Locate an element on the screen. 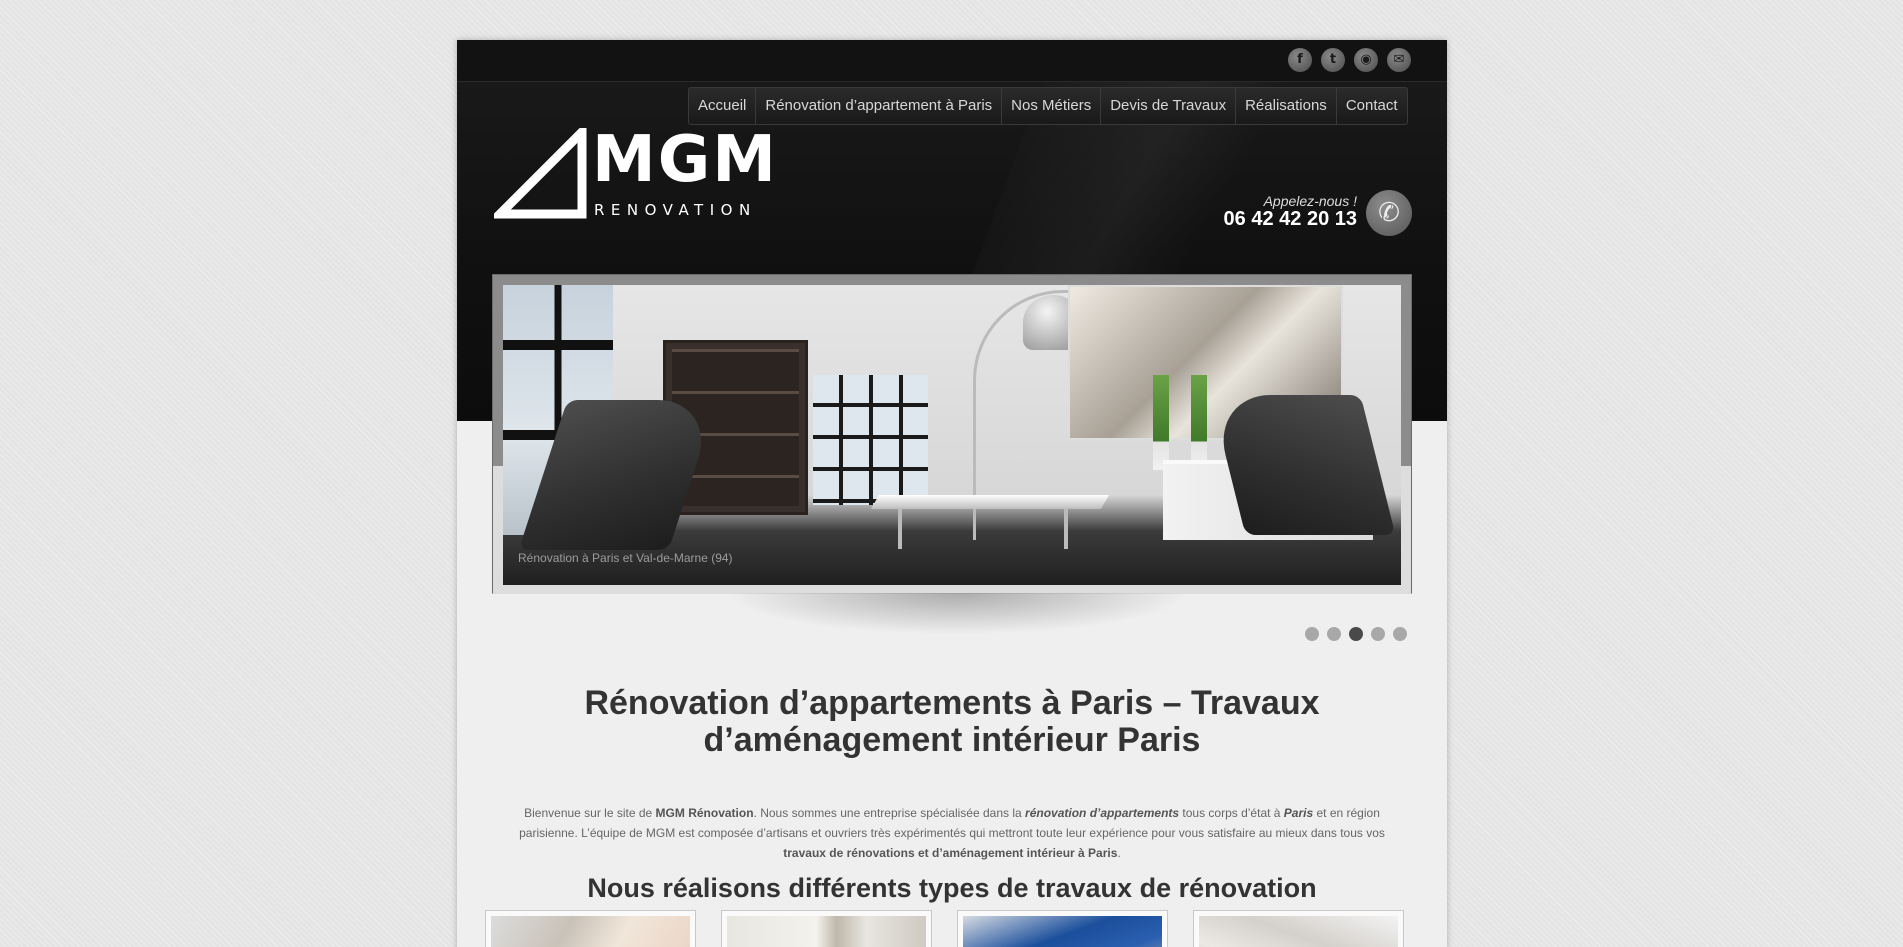 This screenshot has height=947, width=1903. service-thumb-plomberie is located at coordinates (1062, 928).